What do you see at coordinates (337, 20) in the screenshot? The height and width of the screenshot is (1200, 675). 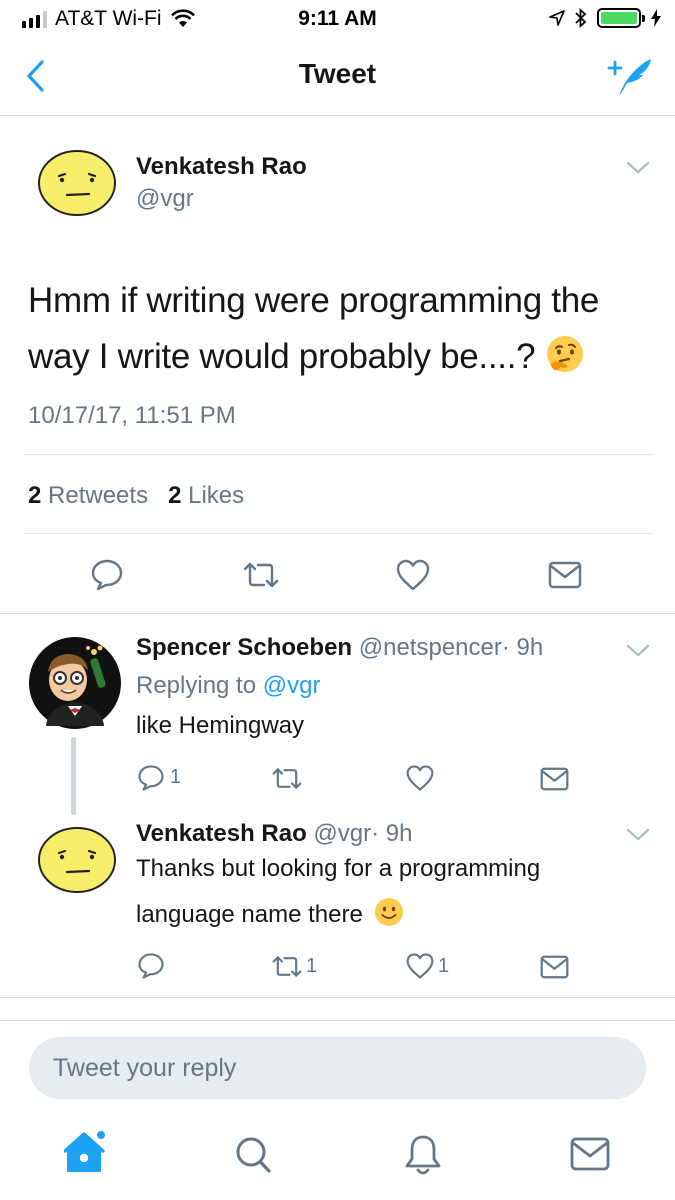 I see `status-bar: AT&T Wi-Fi 9:11 AM` at bounding box center [337, 20].